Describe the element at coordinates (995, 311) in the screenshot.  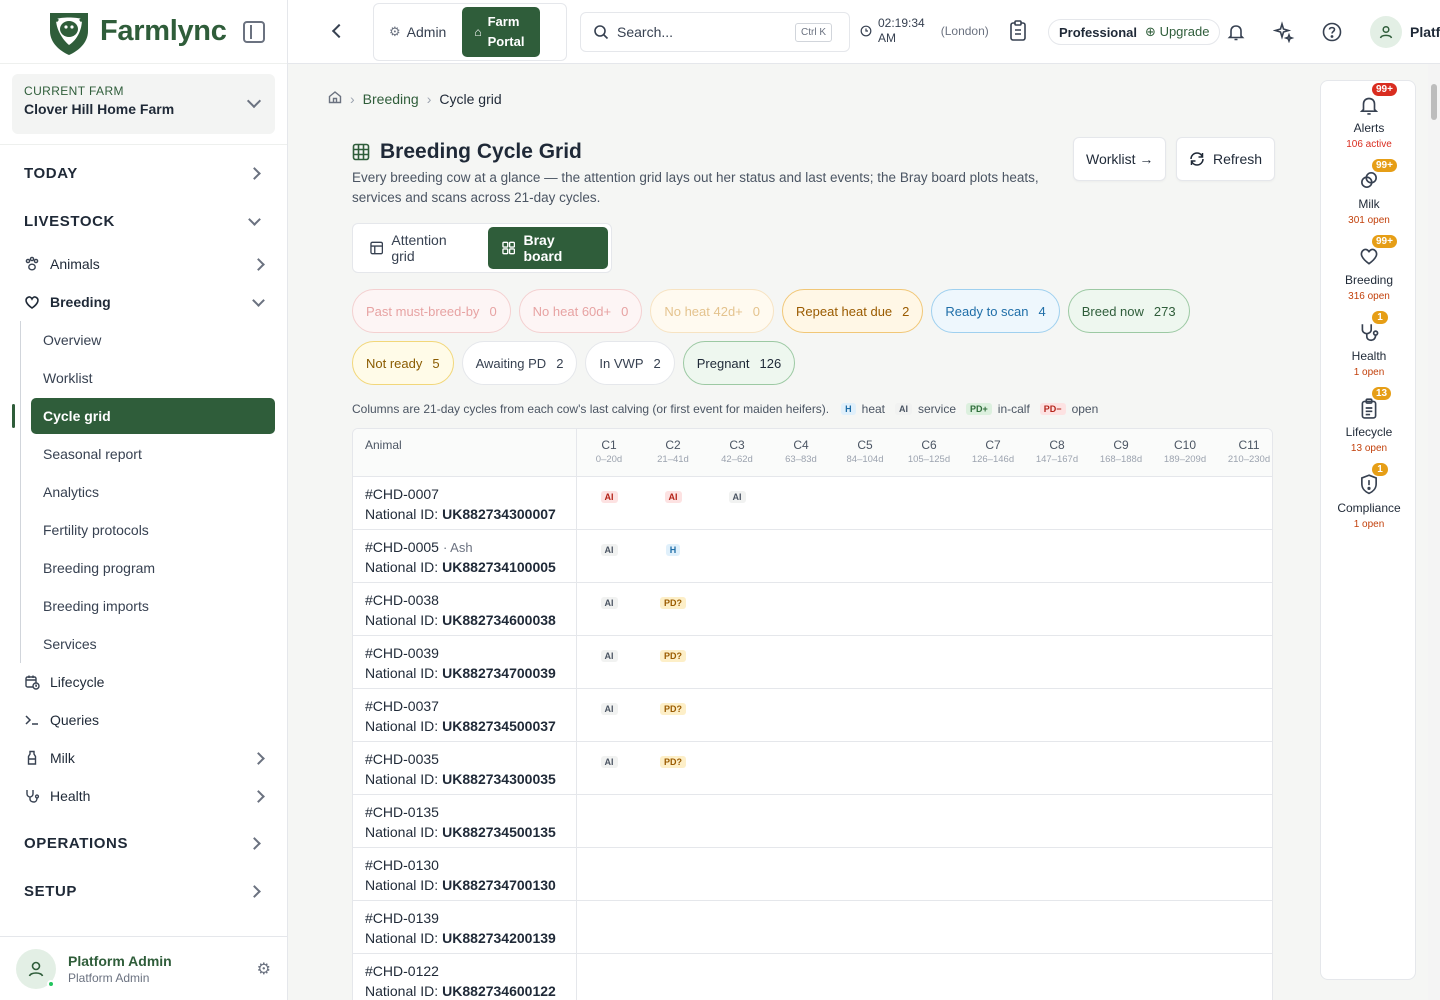
I see `status-chip: Ready to scan 4` at that location.